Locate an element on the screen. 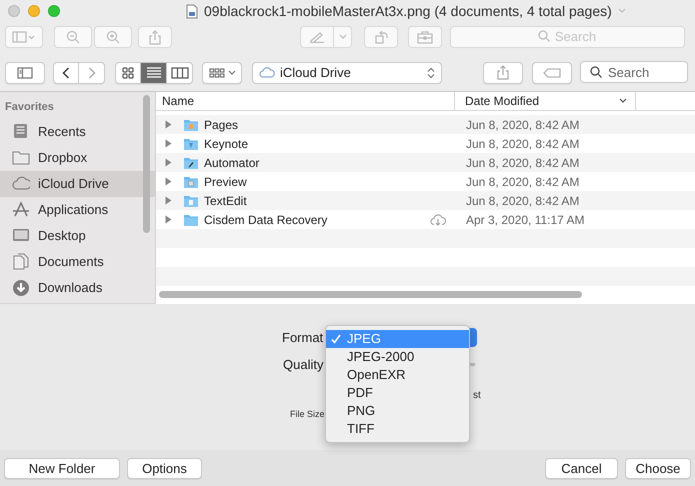  list-icon is located at coordinates (154, 72).